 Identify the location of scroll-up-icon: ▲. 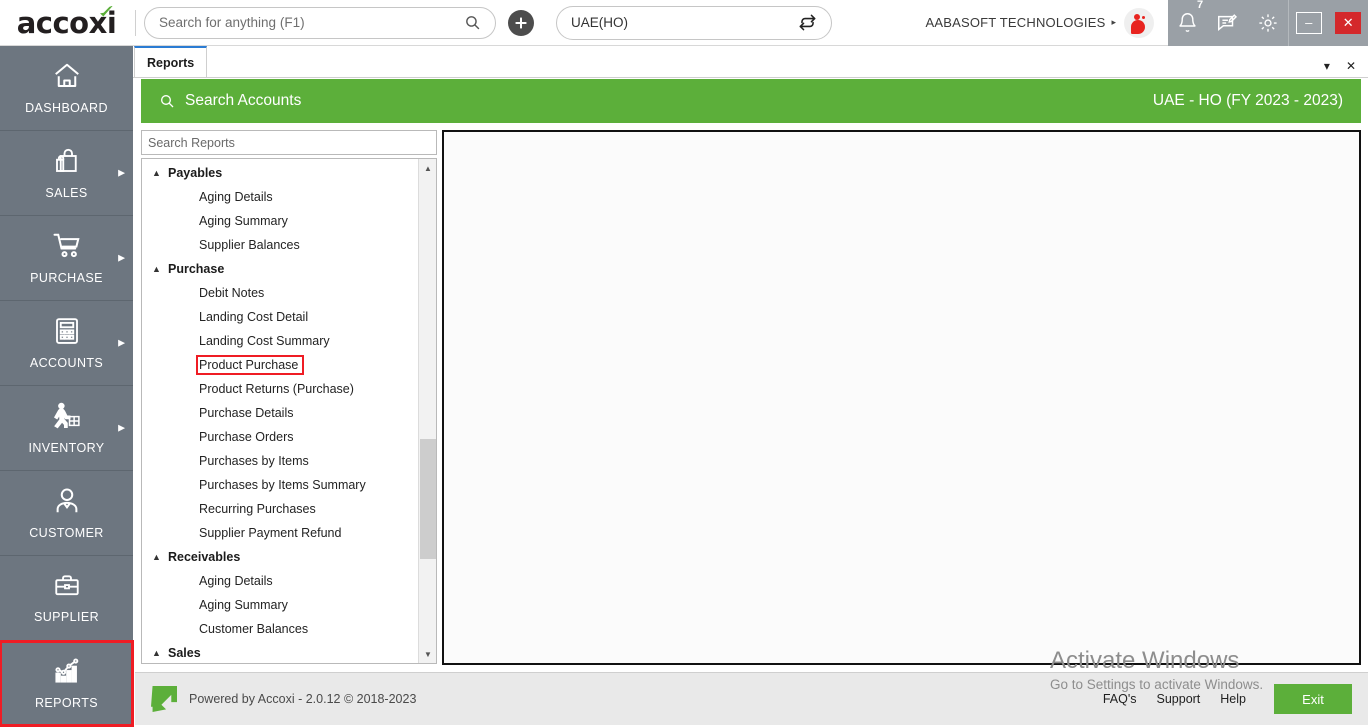
(427, 168).